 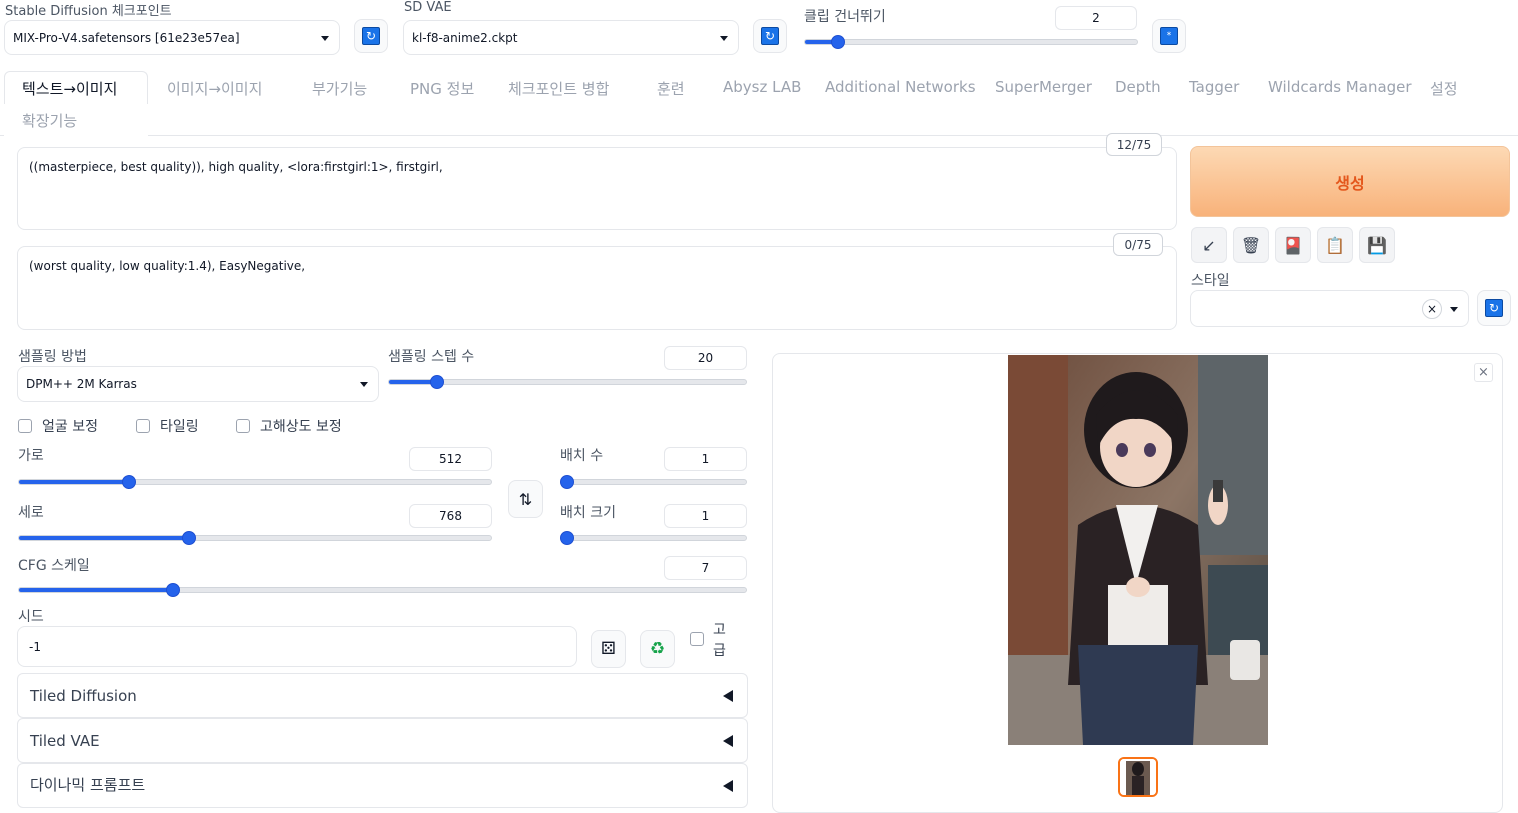 I want to click on tab-png-info: PNG 정보, so click(x=442, y=88).